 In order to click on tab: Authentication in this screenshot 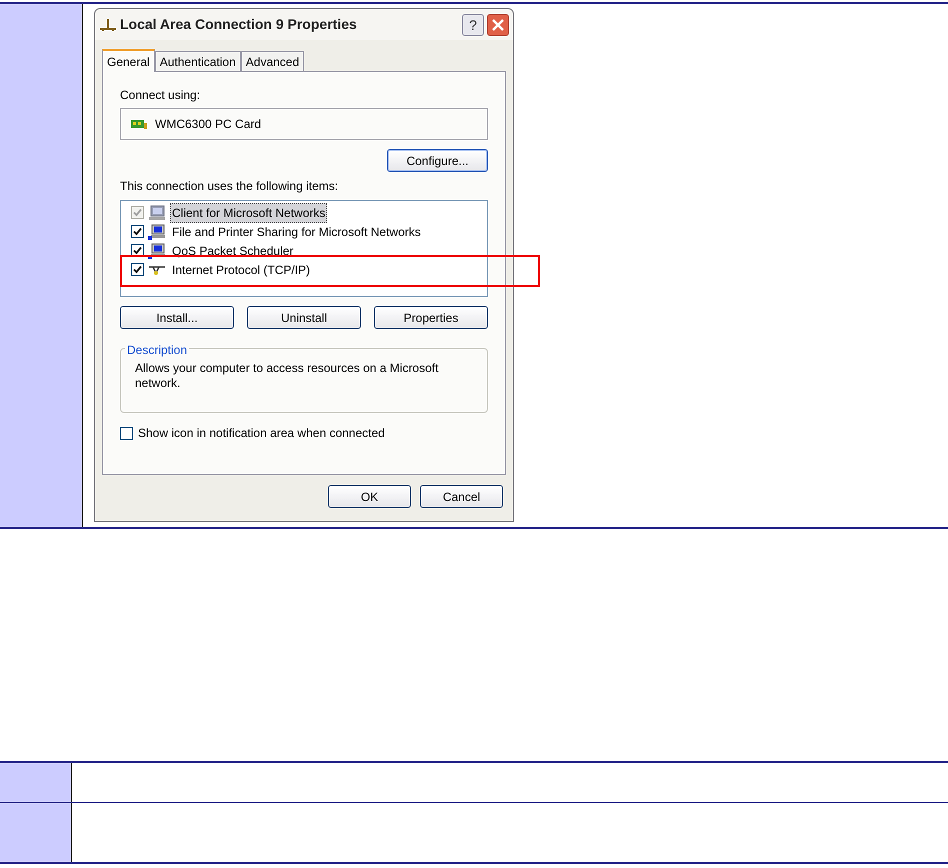, I will do `click(197, 61)`.